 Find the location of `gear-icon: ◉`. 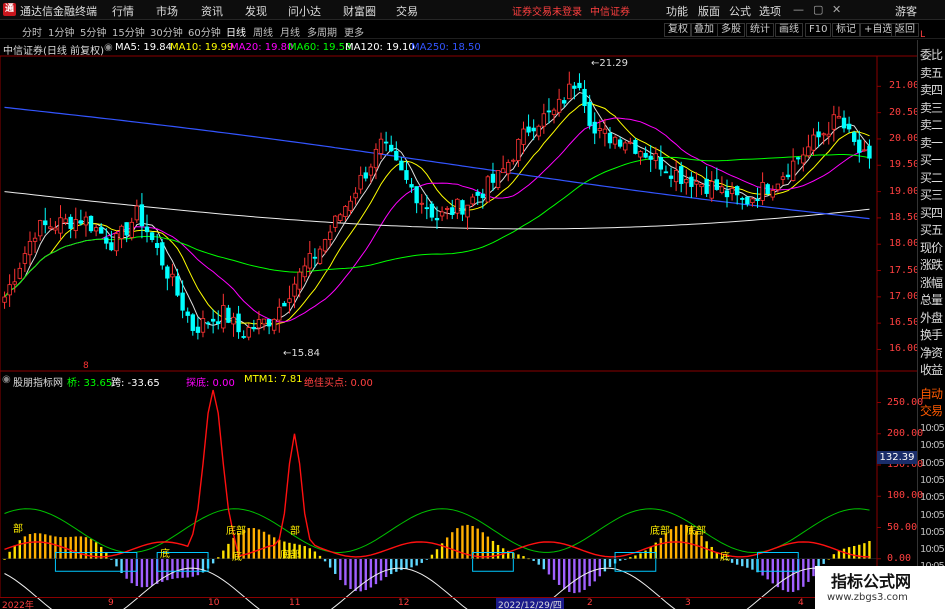

gear-icon: ◉ is located at coordinates (6, 379).